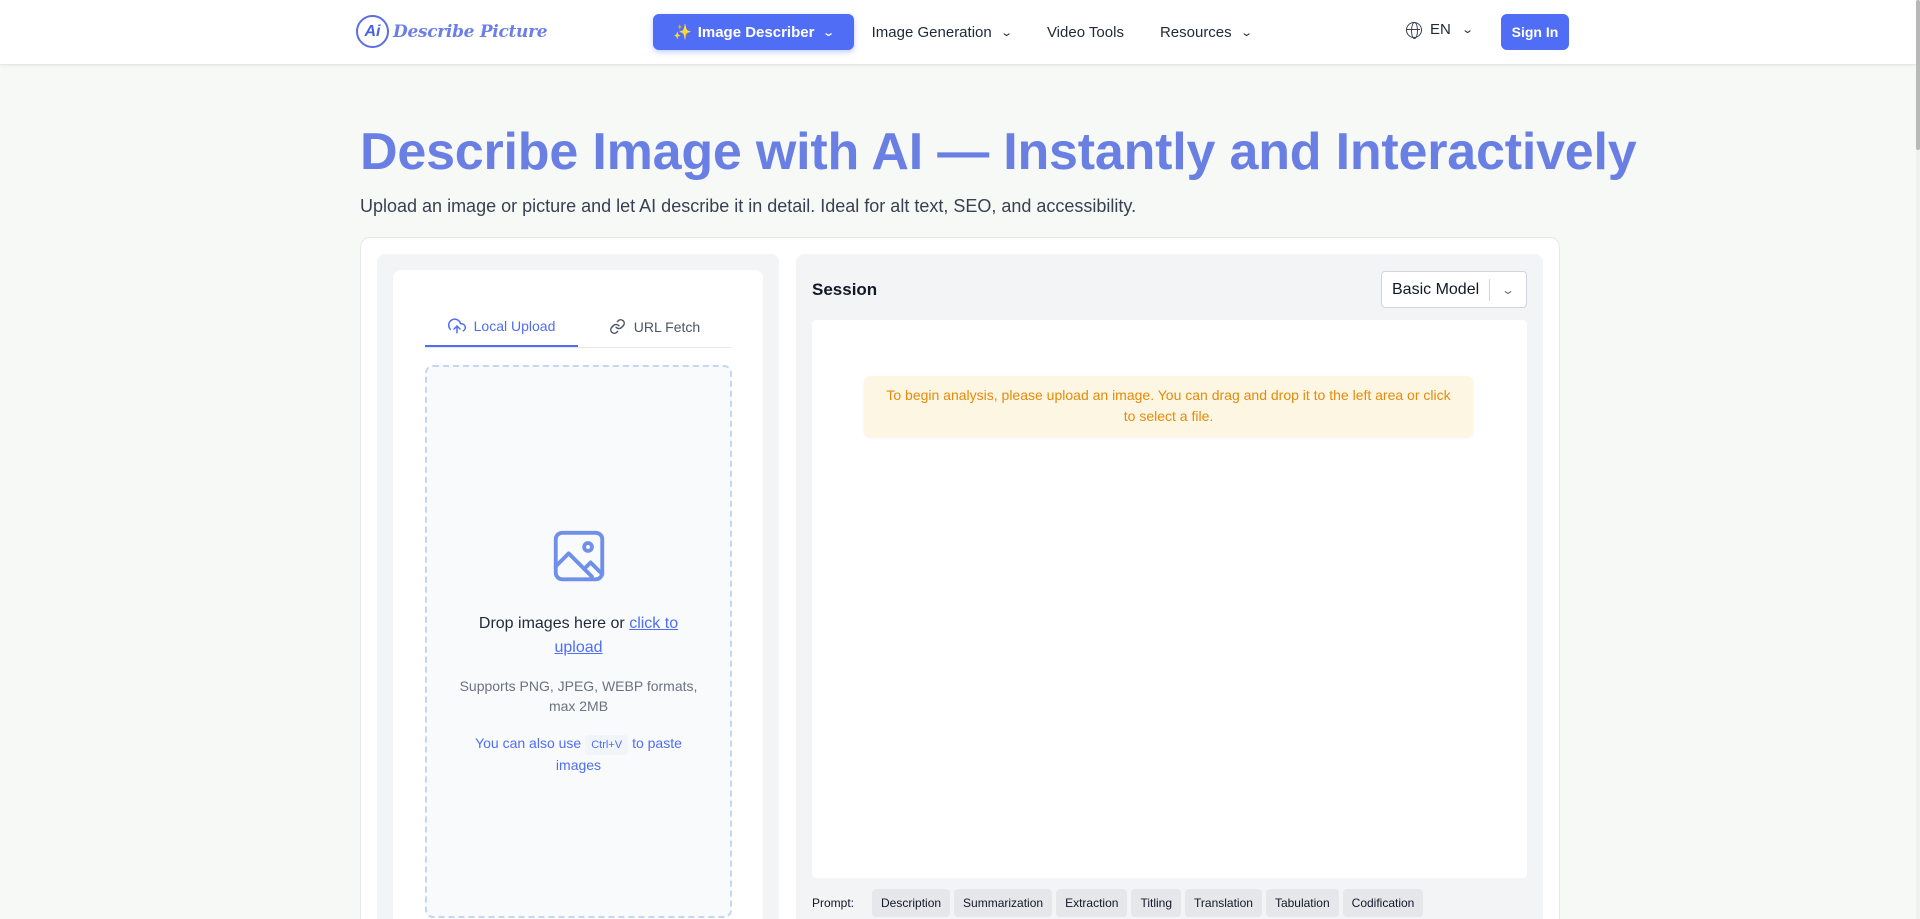 The width and height of the screenshot is (1920, 919). Describe the element at coordinates (1156, 903) in the screenshot. I see `prompt-chip-titling: Titling` at that location.